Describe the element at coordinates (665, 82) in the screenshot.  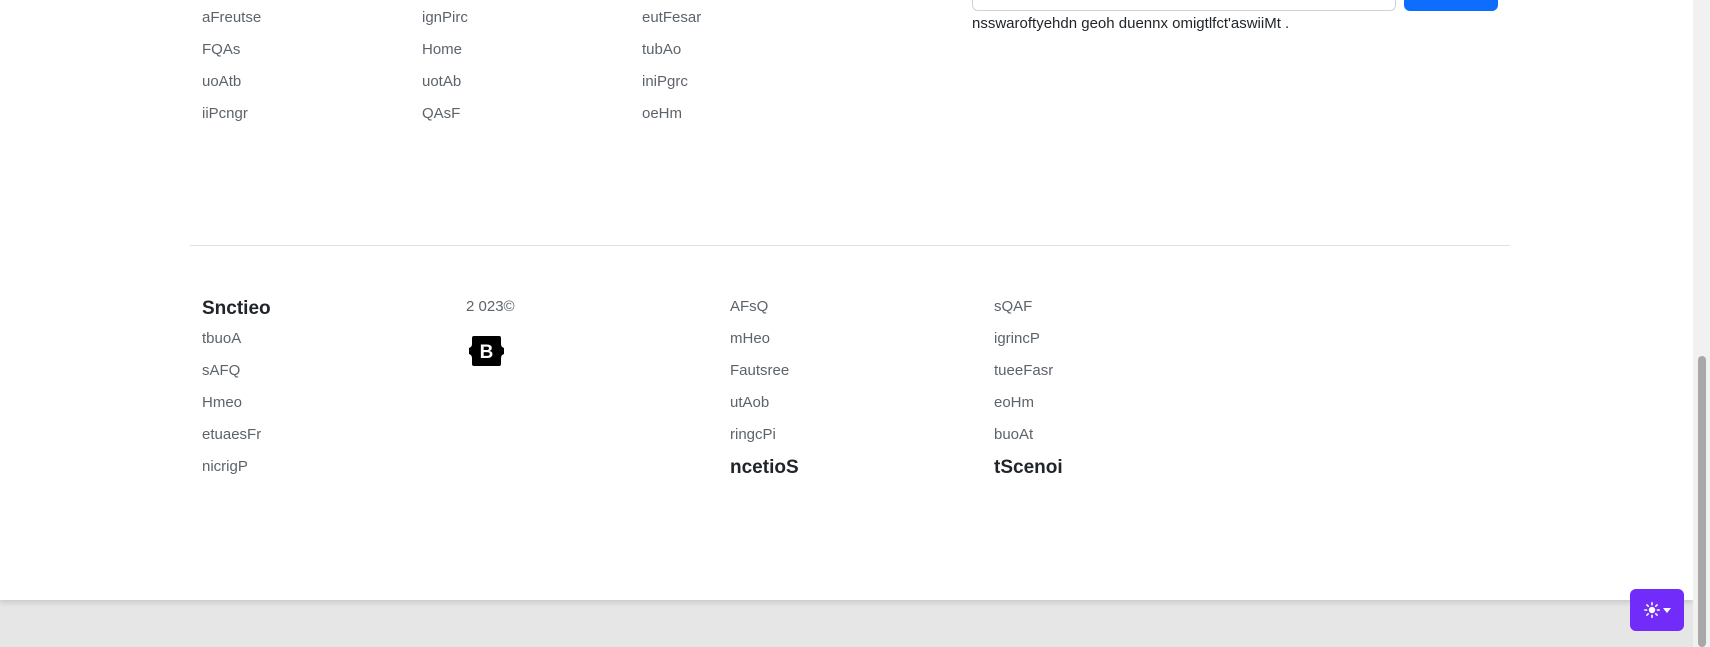
I see `top-link: iniPgrc` at that location.